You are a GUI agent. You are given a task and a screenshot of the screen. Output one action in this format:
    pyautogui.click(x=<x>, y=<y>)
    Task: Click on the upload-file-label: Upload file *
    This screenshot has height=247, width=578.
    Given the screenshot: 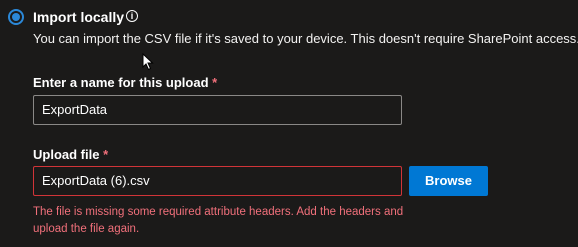 What is the action you would take?
    pyautogui.click(x=70, y=154)
    